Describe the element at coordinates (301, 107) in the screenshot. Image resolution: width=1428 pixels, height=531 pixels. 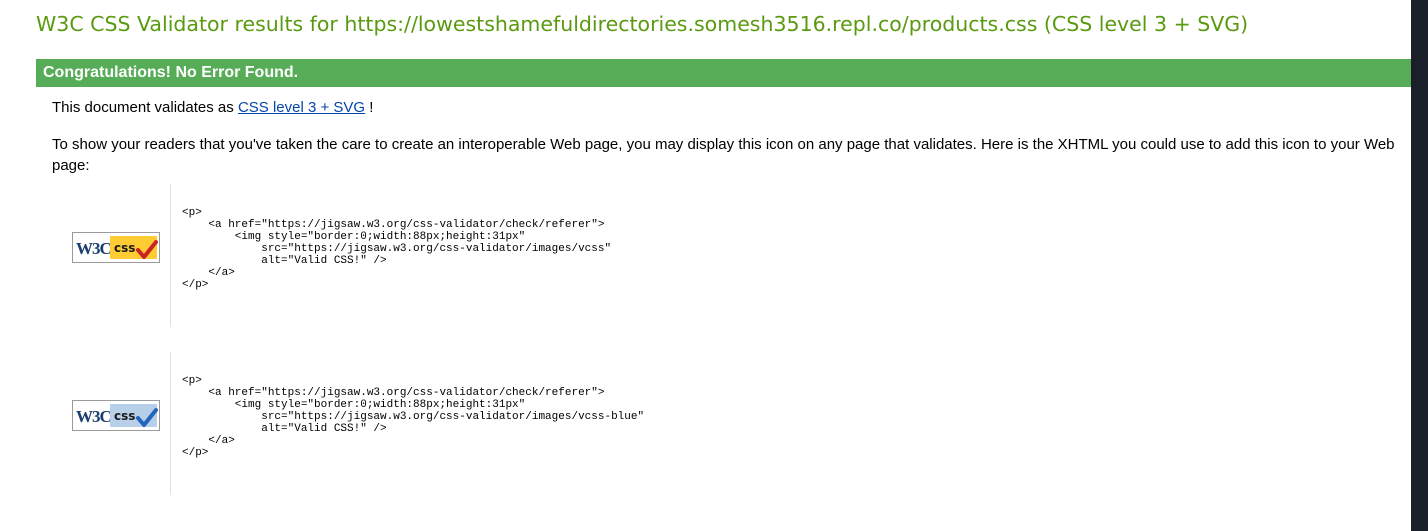
I see `css-level-link: CSS level 3 + SVG` at that location.